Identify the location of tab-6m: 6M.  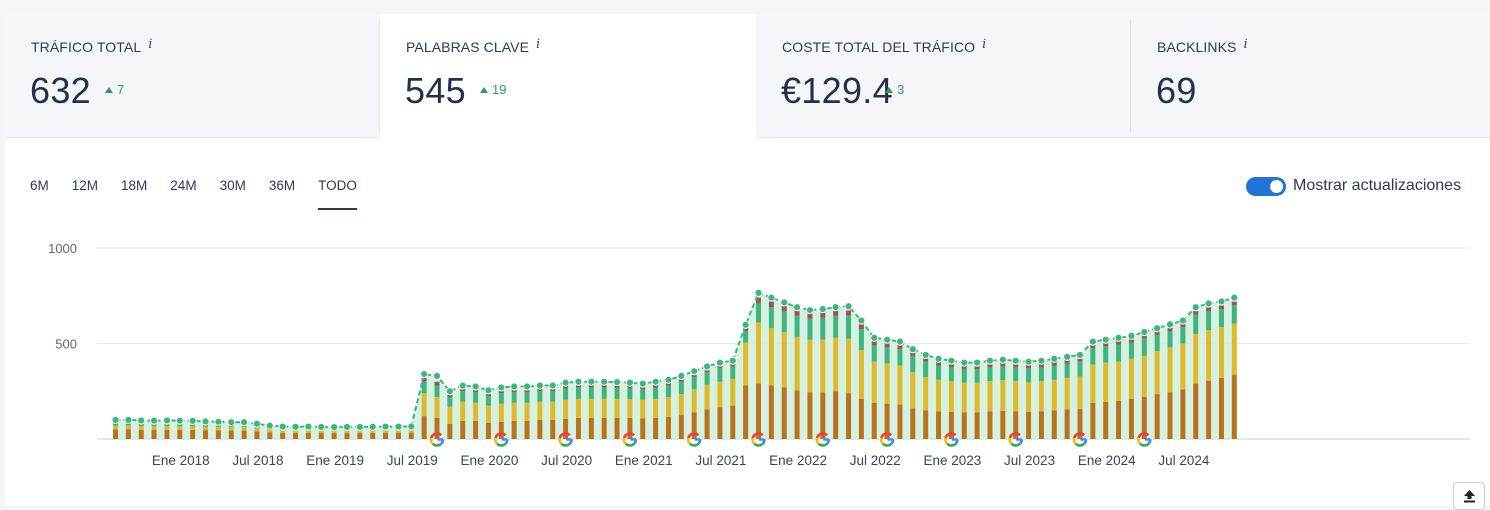
(39, 185).